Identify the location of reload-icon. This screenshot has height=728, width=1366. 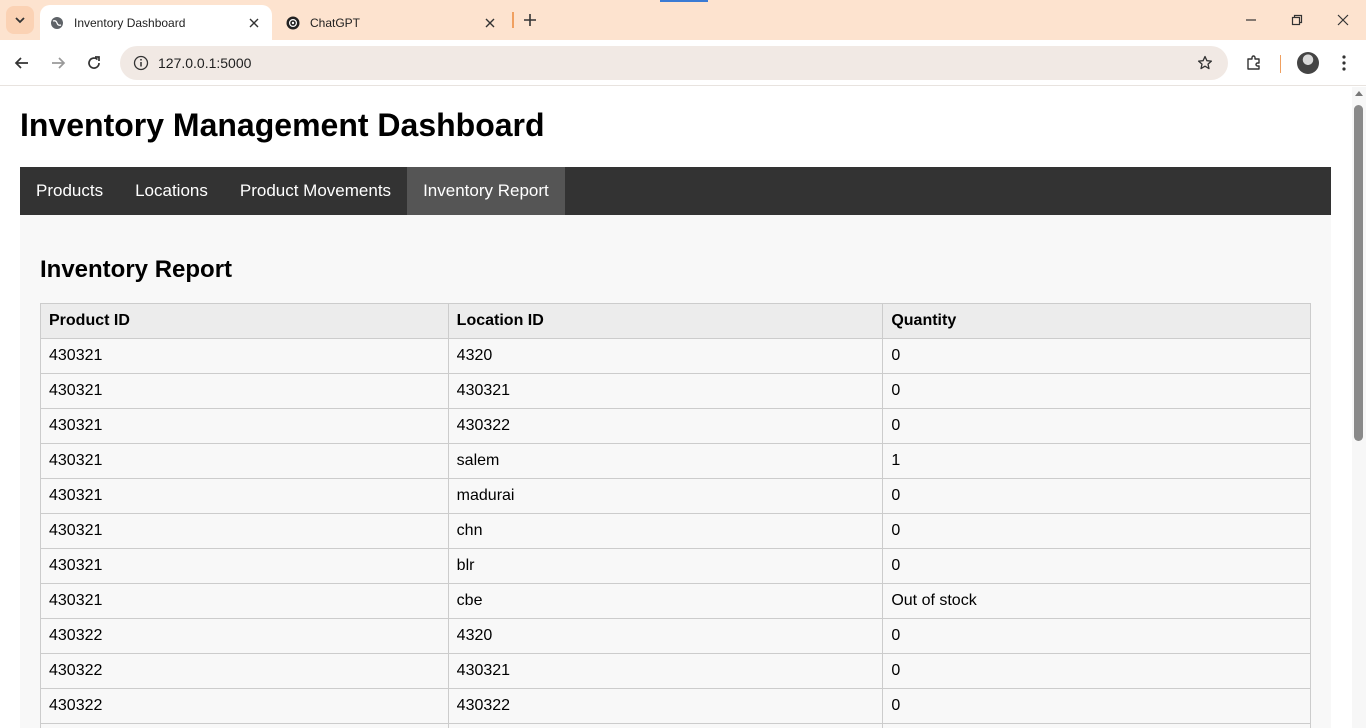
(94, 62).